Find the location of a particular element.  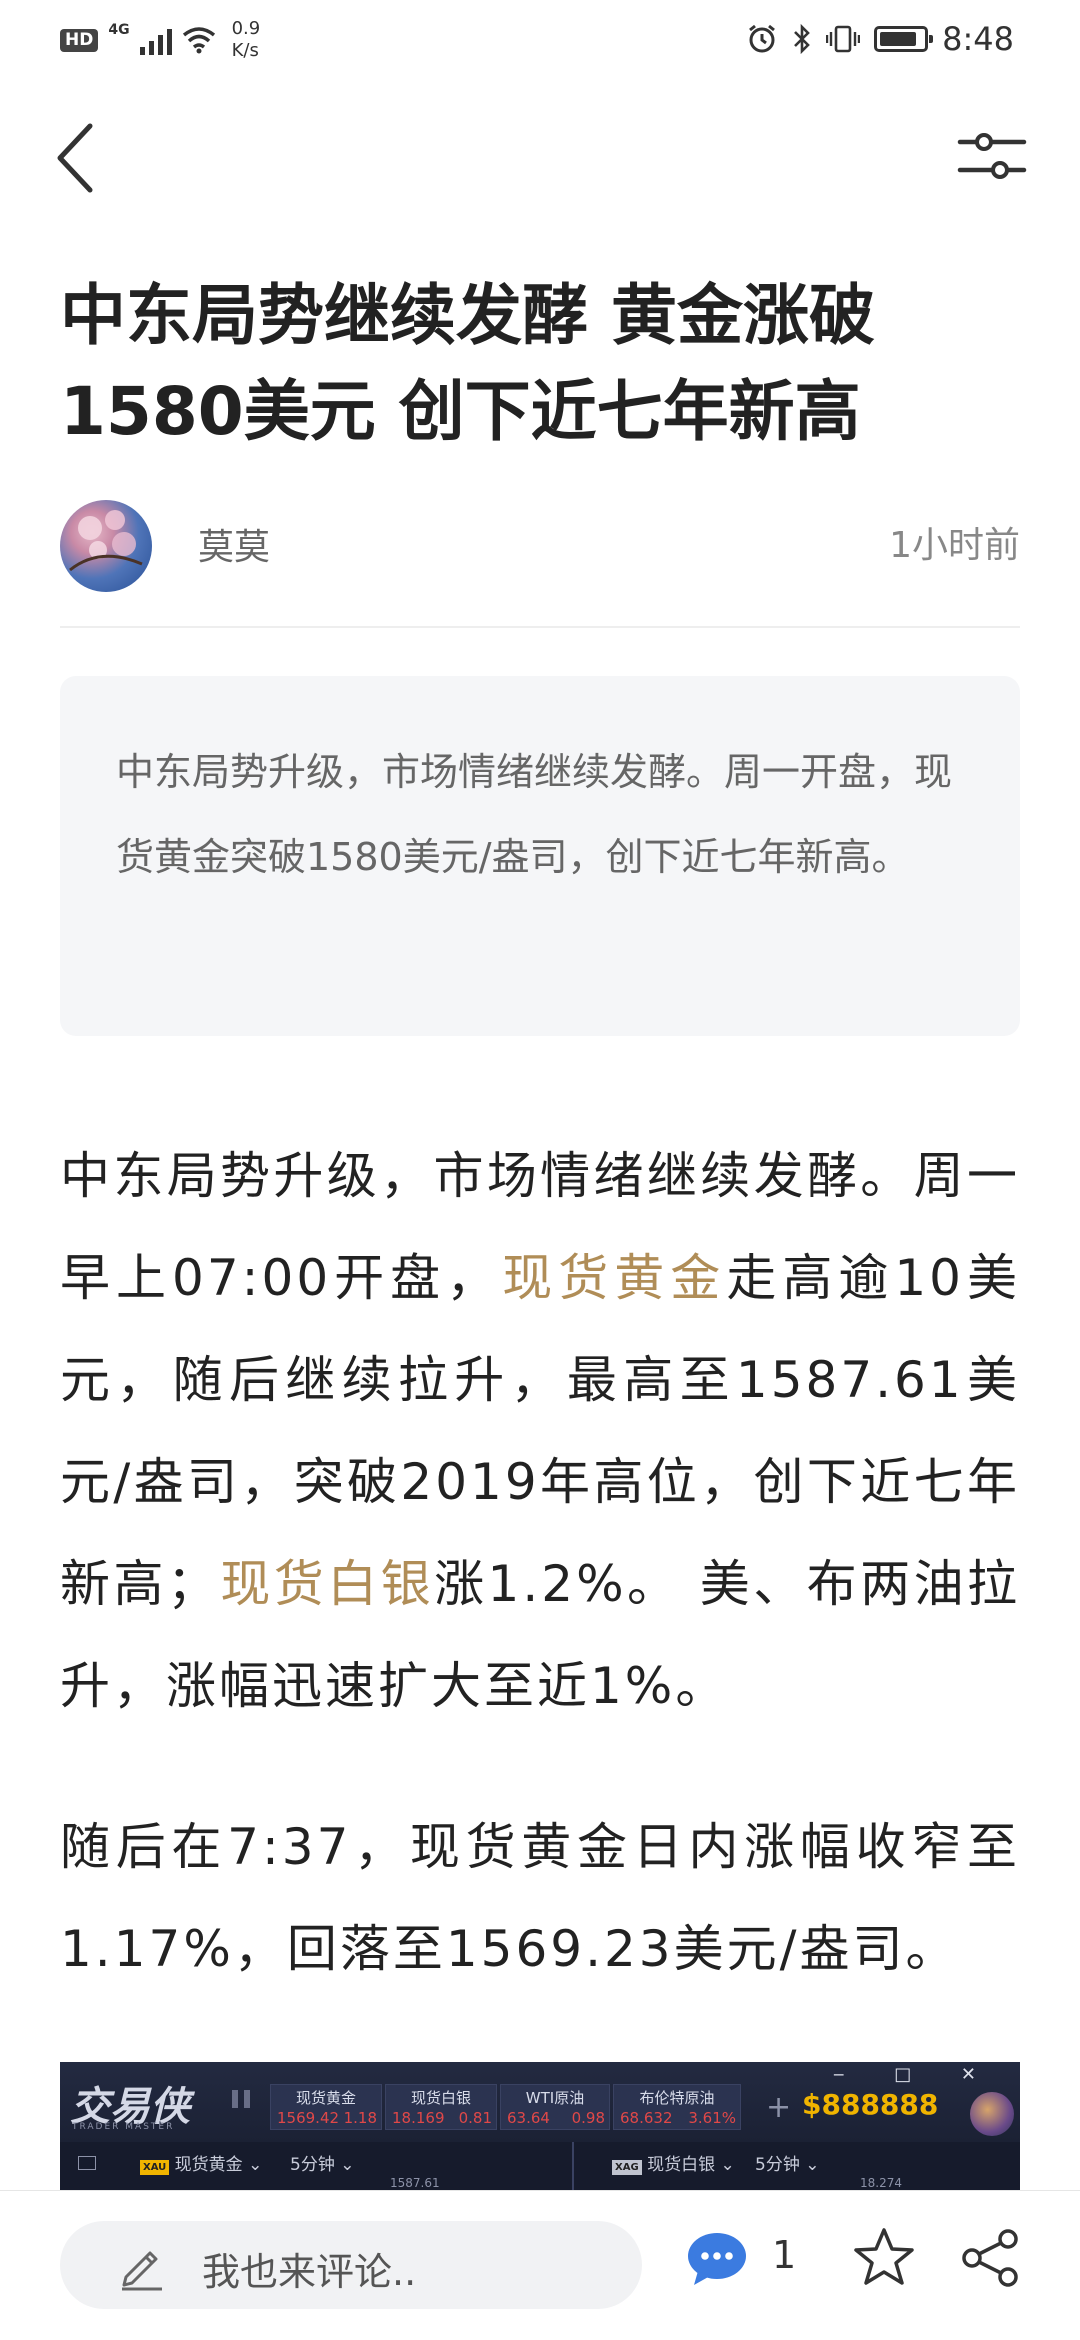

image-separator is located at coordinates (573, 2167).